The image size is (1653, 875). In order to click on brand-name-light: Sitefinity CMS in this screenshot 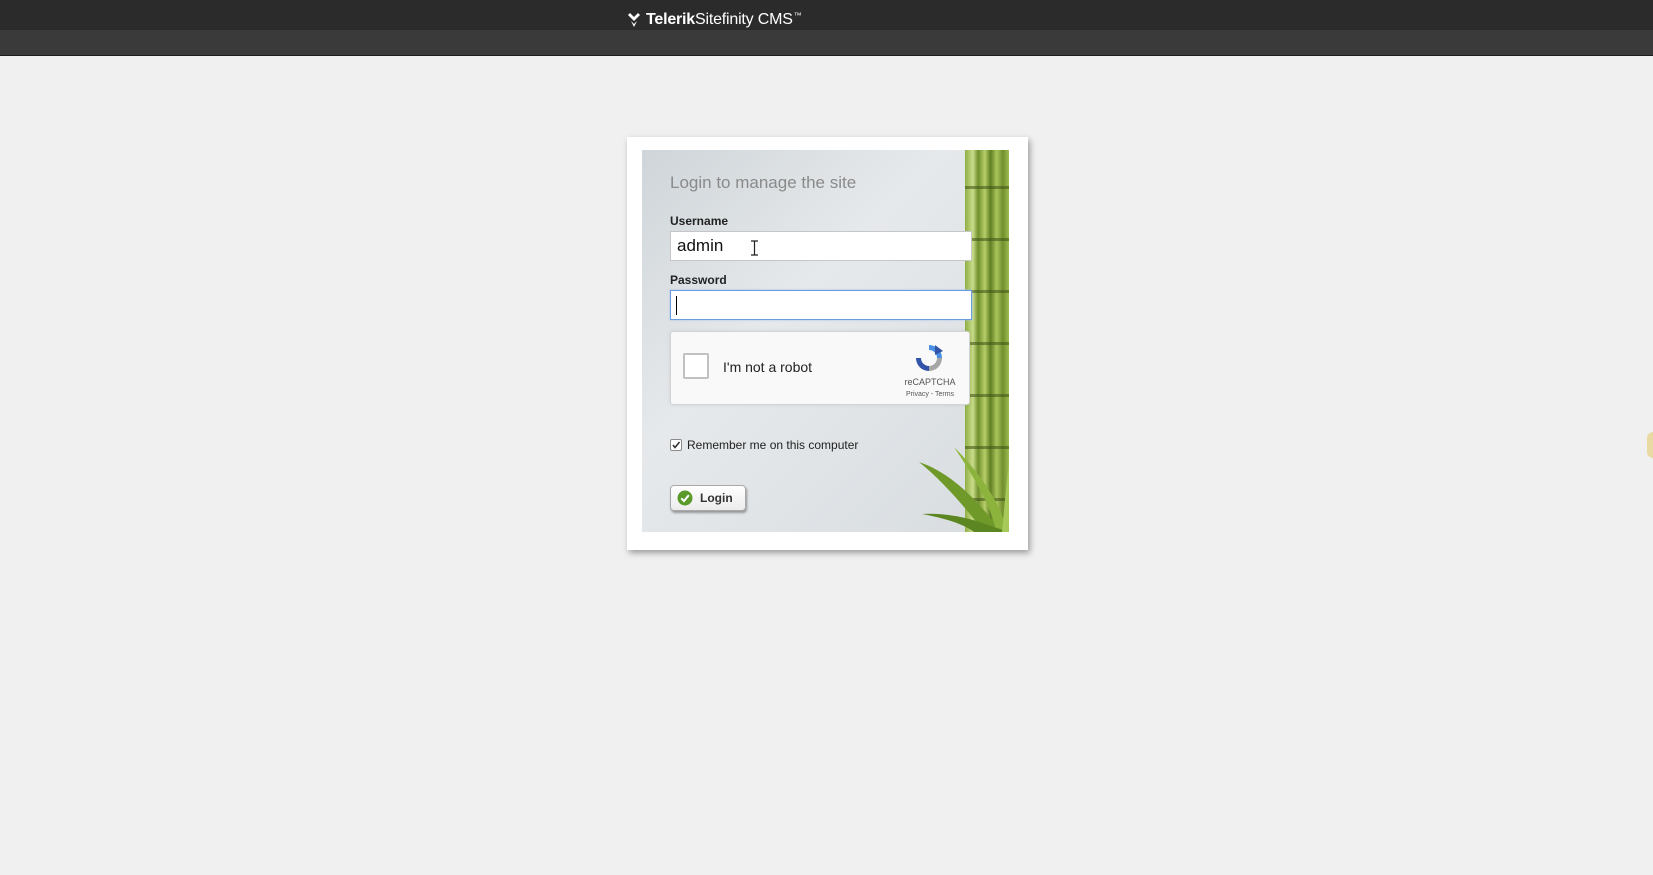, I will do `click(744, 19)`.